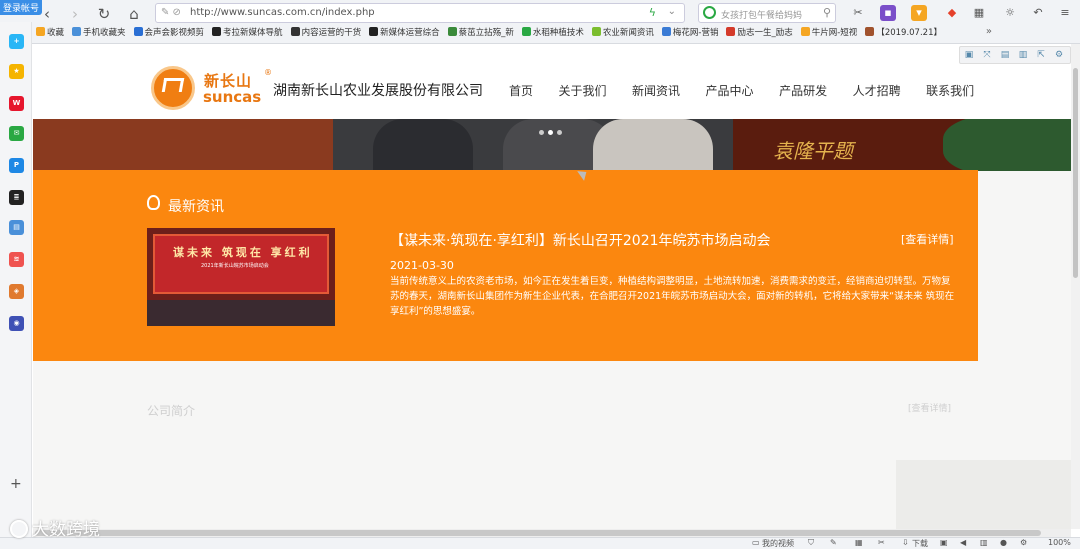 This screenshot has height=549, width=1080. What do you see at coordinates (827, 12) in the screenshot?
I see `search-icon: ⚲` at bounding box center [827, 12].